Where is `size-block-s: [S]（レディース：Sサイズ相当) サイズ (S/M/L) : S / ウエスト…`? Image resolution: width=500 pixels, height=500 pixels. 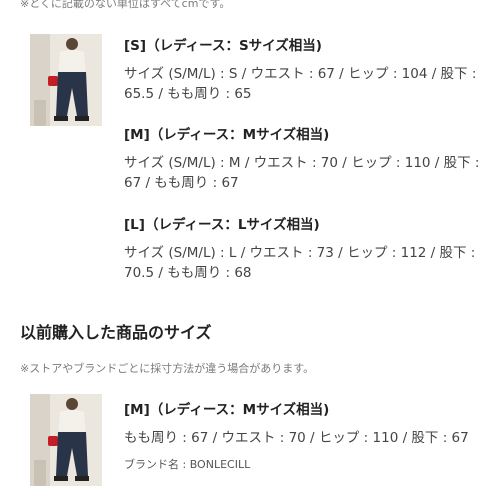
size-block-s: [S]（レディース：Sサイズ相当) サイズ (S/M/L) : S / ウエスト… is located at coordinates (304, 70).